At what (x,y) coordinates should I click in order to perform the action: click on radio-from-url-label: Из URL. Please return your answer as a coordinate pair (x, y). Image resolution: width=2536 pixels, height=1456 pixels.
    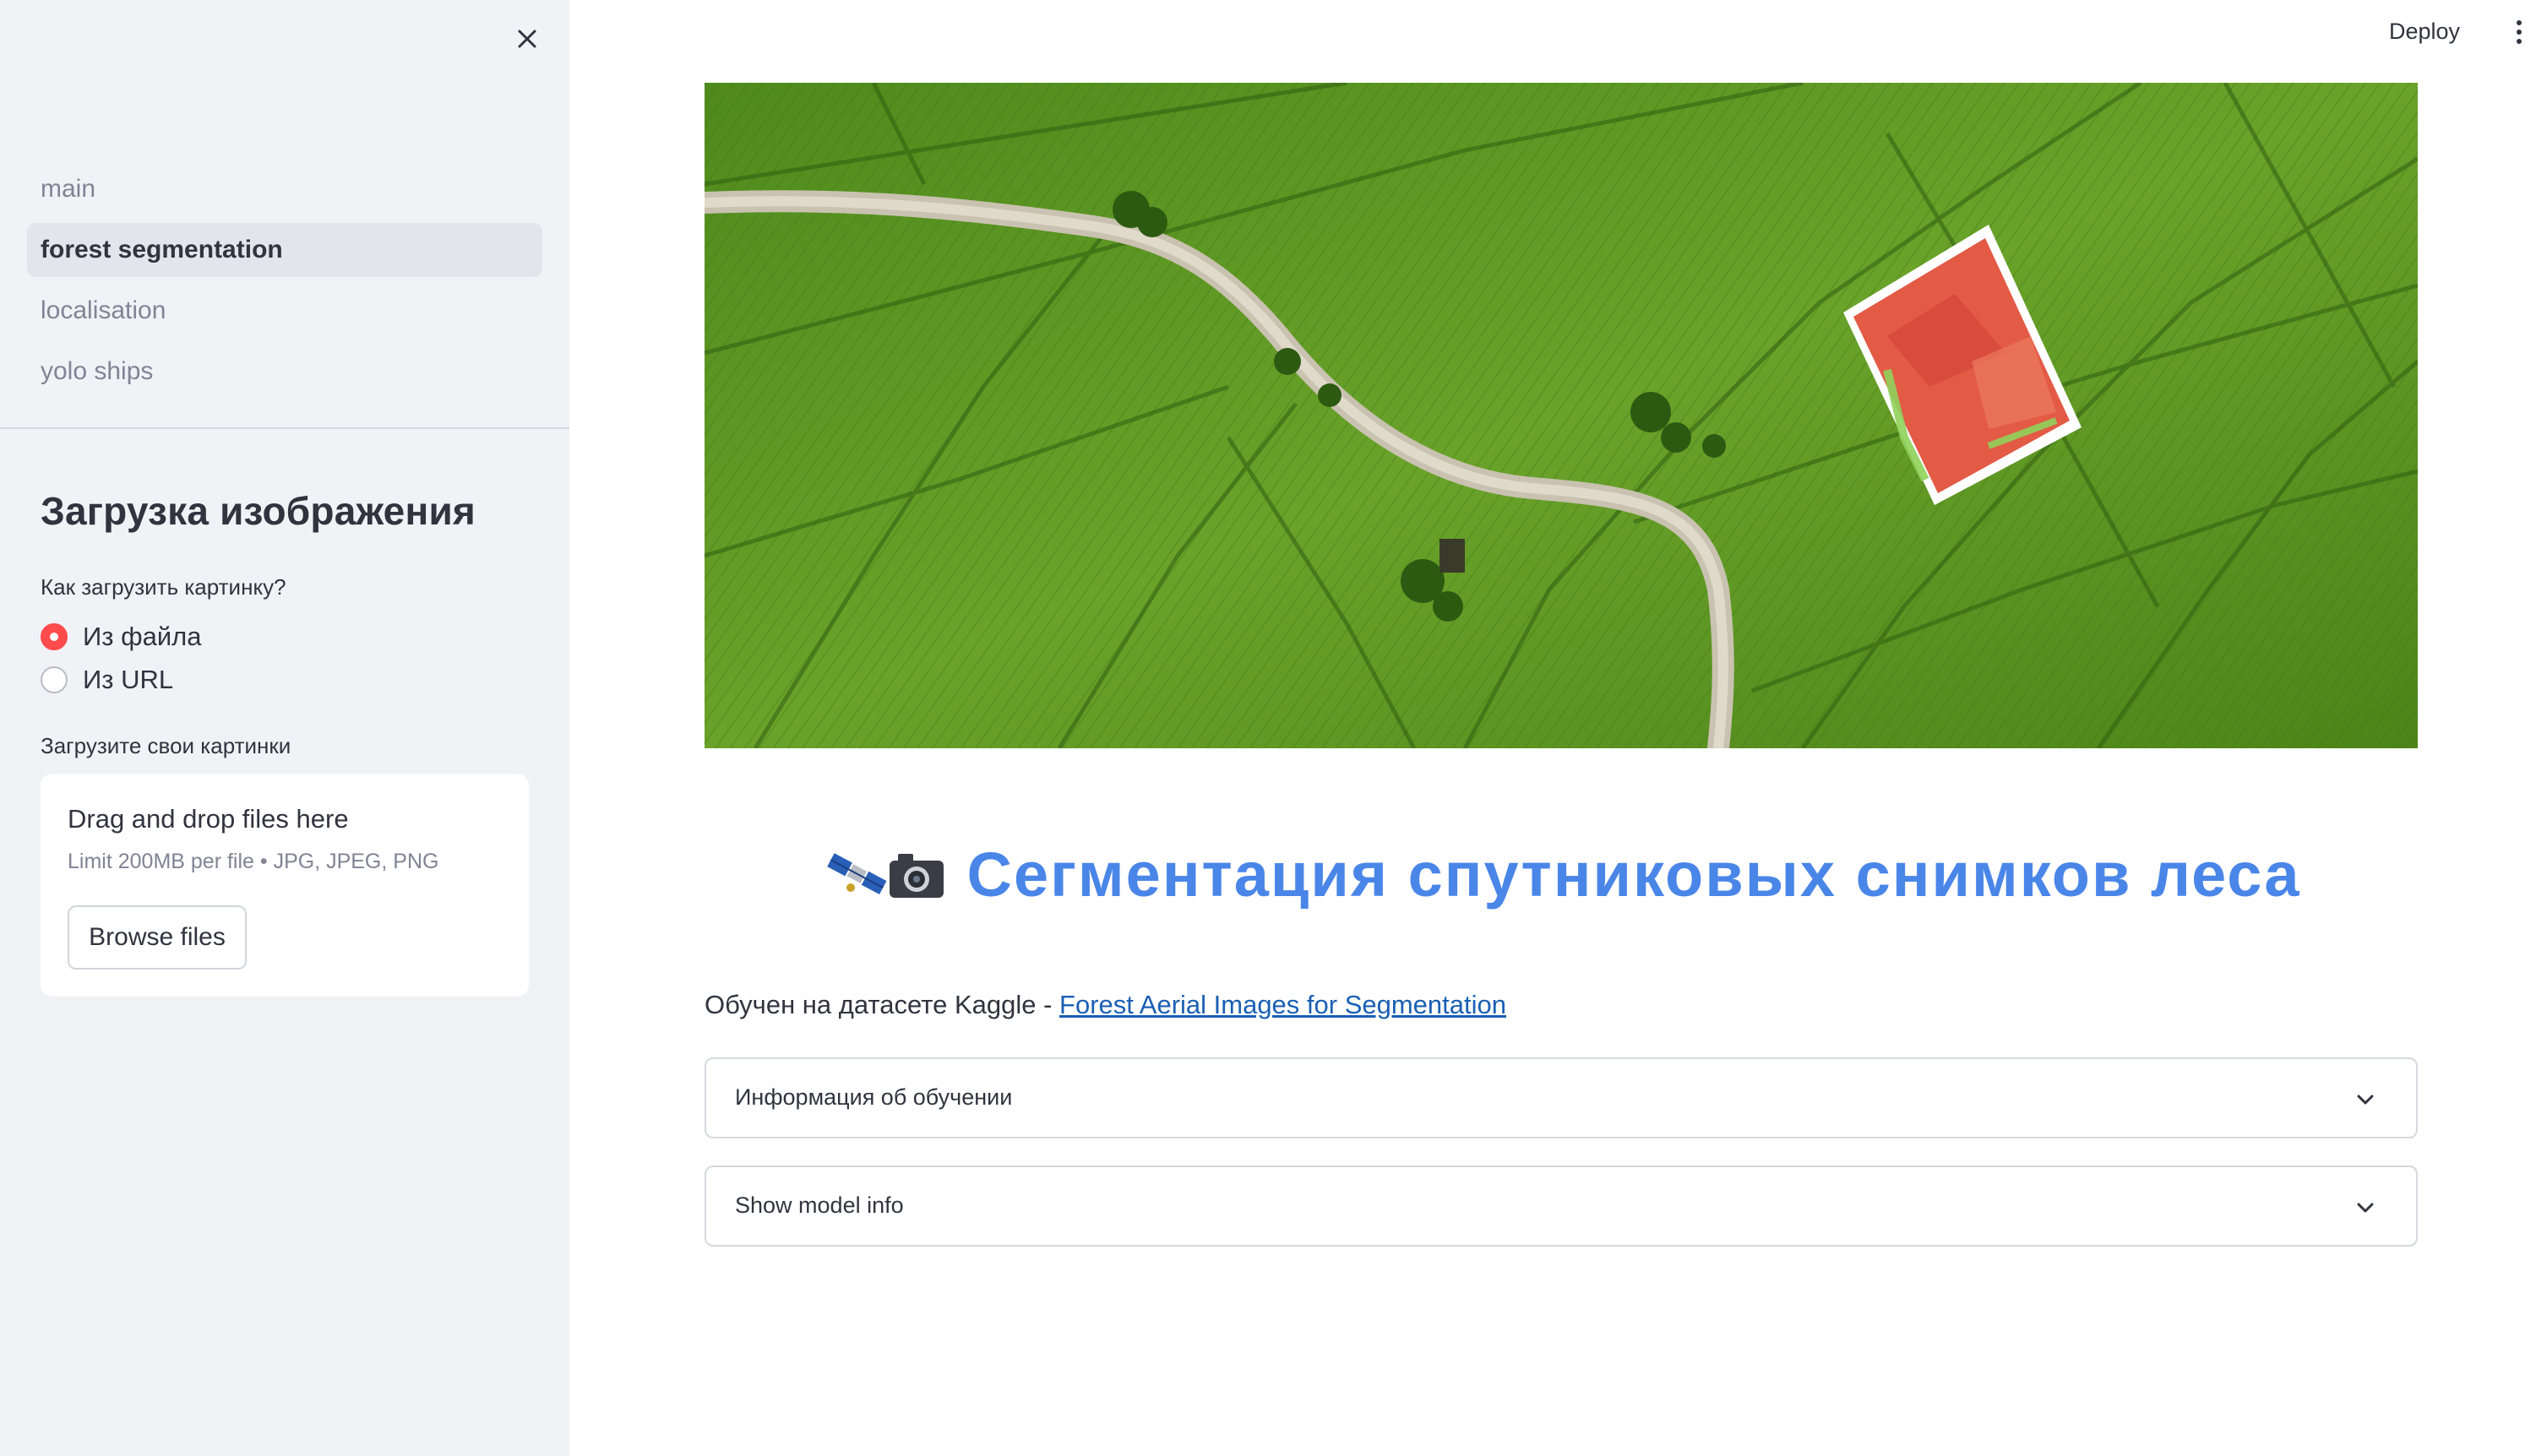
    Looking at the image, I should click on (128, 679).